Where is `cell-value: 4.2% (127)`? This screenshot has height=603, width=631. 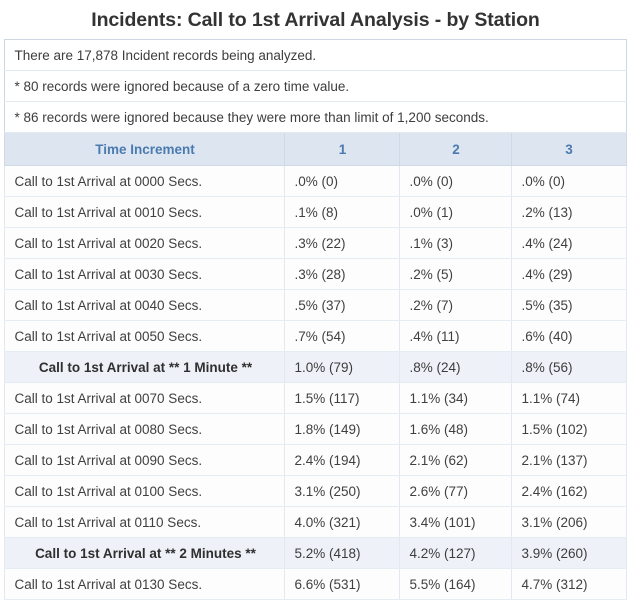 cell-value: 4.2% (127) is located at coordinates (456, 553).